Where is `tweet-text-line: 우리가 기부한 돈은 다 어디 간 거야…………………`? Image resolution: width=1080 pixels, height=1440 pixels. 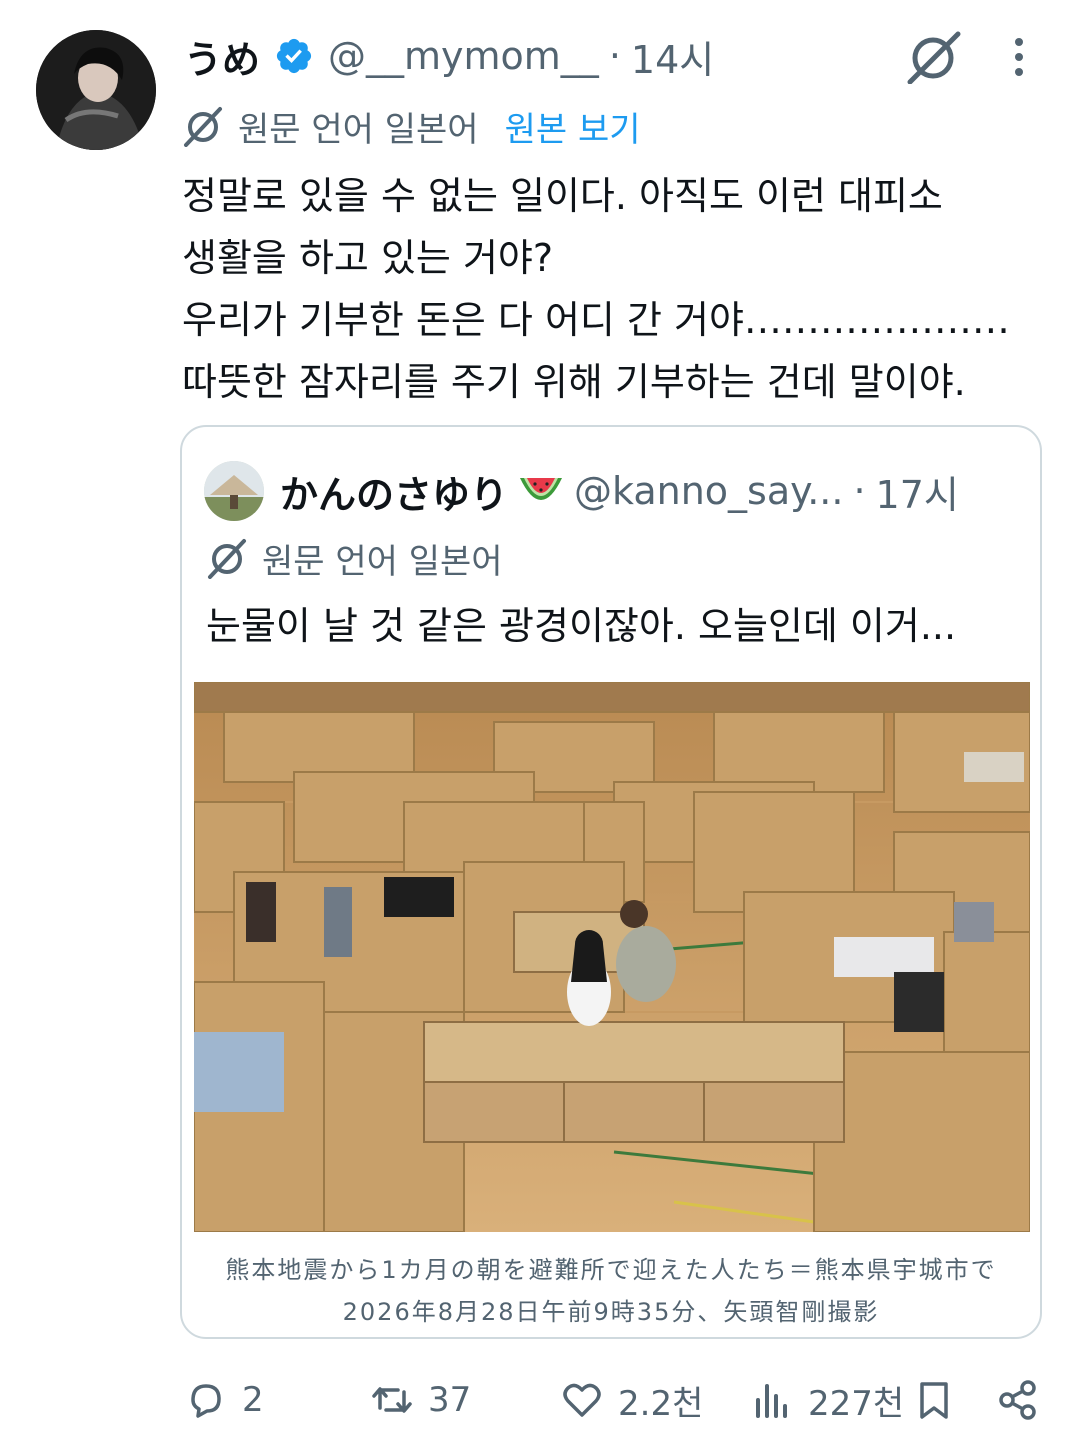 tweet-text-line: 우리가 기부한 돈은 다 어디 간 거야………………… is located at coordinates (596, 320).